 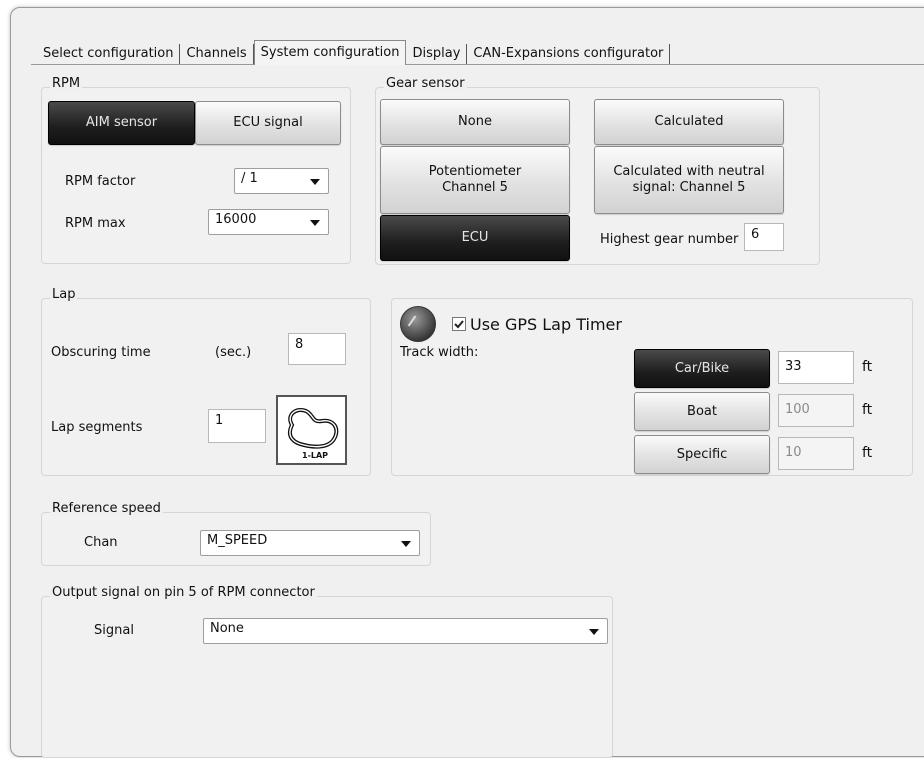 What do you see at coordinates (475, 122) in the screenshot?
I see `gear-none-button: None` at bounding box center [475, 122].